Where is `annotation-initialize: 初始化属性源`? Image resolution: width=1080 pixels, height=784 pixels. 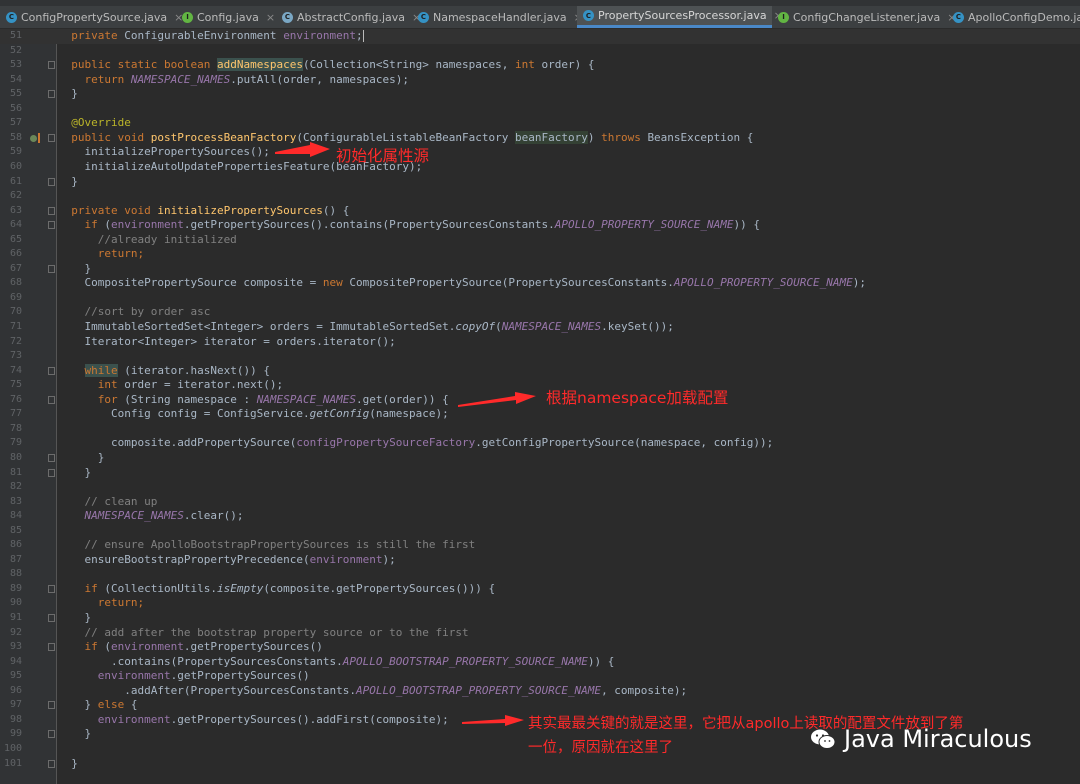
annotation-initialize: 初始化属性源 is located at coordinates (383, 156).